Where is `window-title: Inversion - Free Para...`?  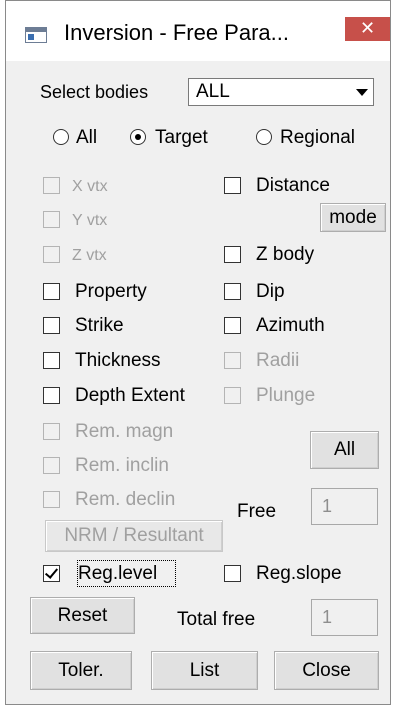 window-title: Inversion - Free Para... is located at coordinates (176, 32).